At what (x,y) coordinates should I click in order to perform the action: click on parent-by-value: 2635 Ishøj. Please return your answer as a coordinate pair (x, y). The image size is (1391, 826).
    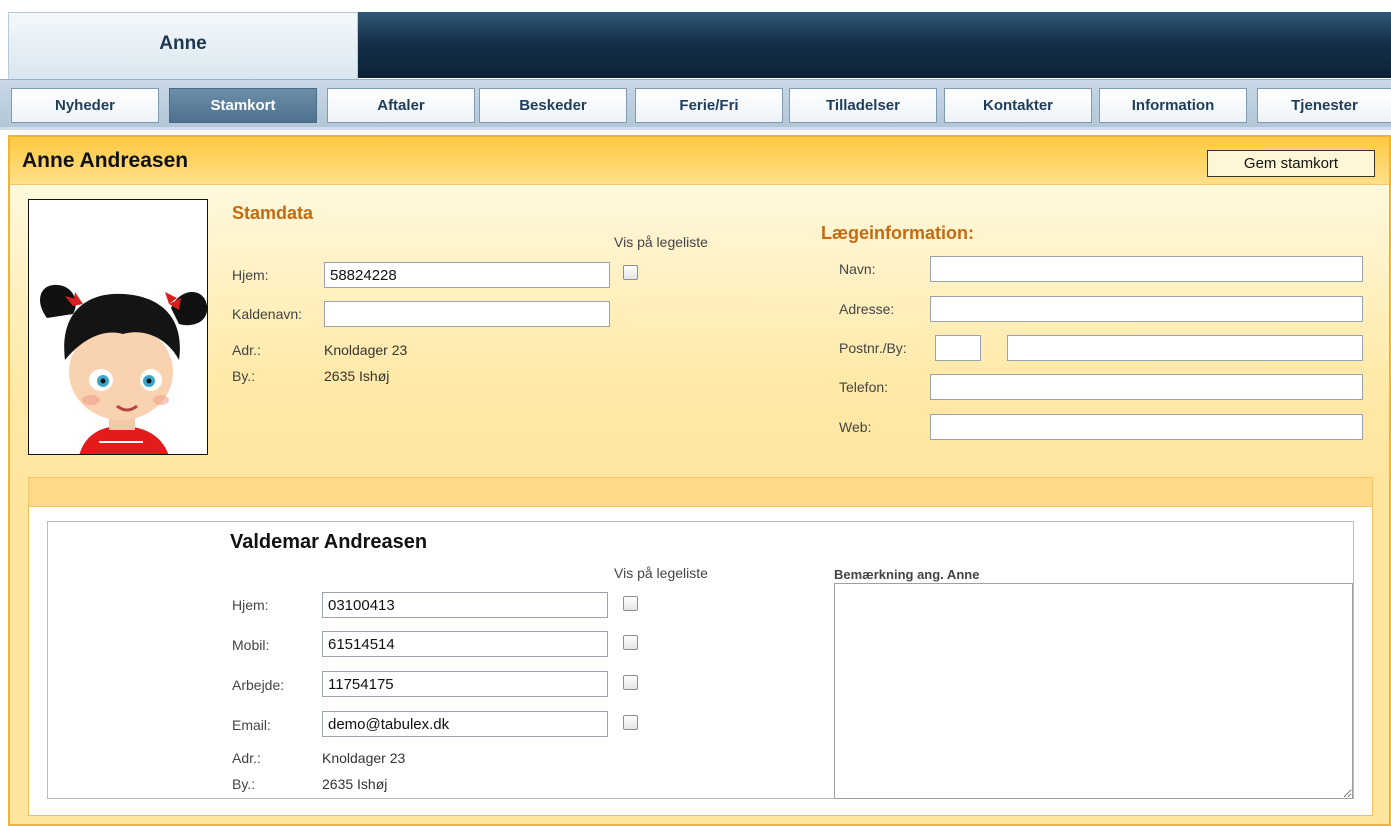
    Looking at the image, I should click on (355, 784).